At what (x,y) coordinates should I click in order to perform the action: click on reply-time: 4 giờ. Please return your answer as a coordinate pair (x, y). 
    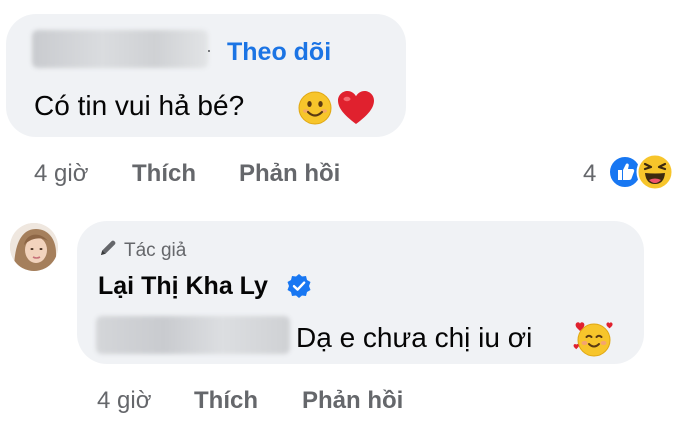
    Looking at the image, I should click on (124, 400).